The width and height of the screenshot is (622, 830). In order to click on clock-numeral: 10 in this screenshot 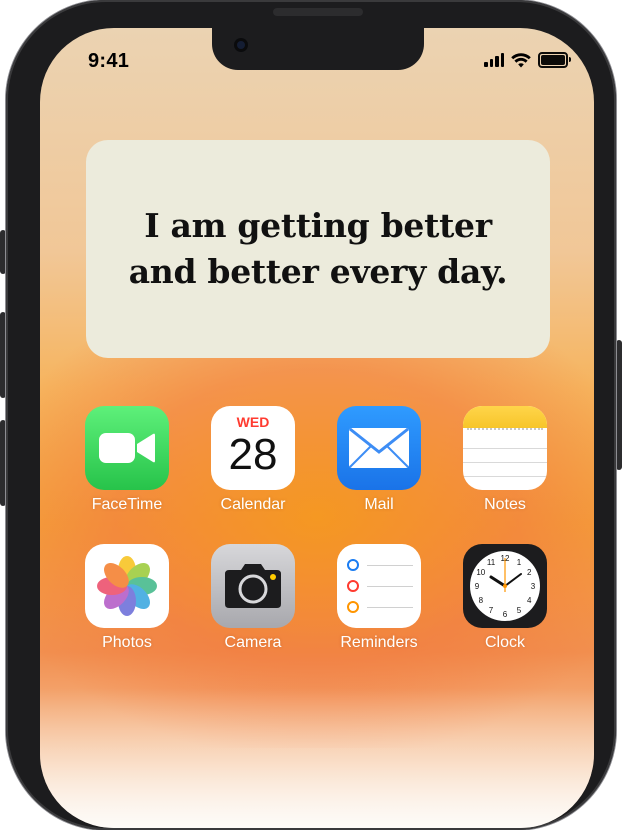, I will do `click(480, 572)`.